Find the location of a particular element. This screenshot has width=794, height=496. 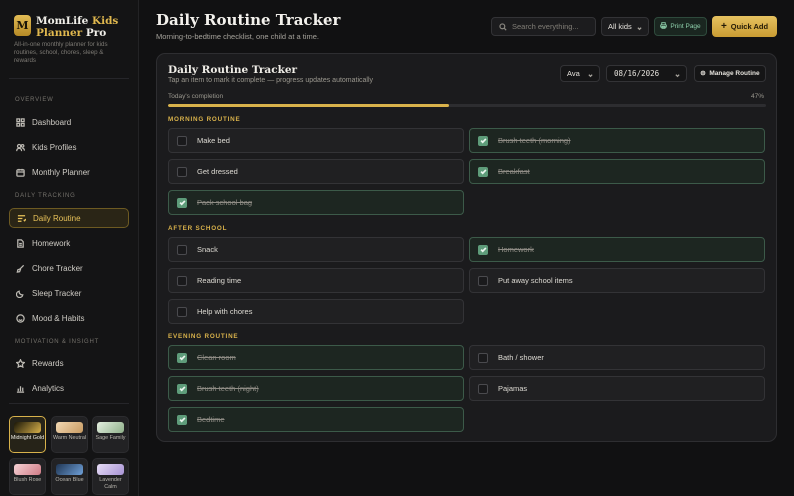

task-label: Homework is located at coordinates (516, 249).